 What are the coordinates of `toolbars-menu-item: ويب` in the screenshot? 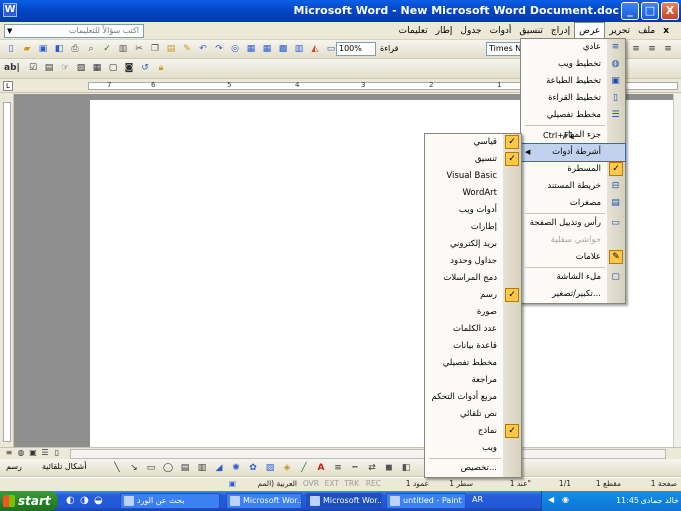 It's located at (473, 448).